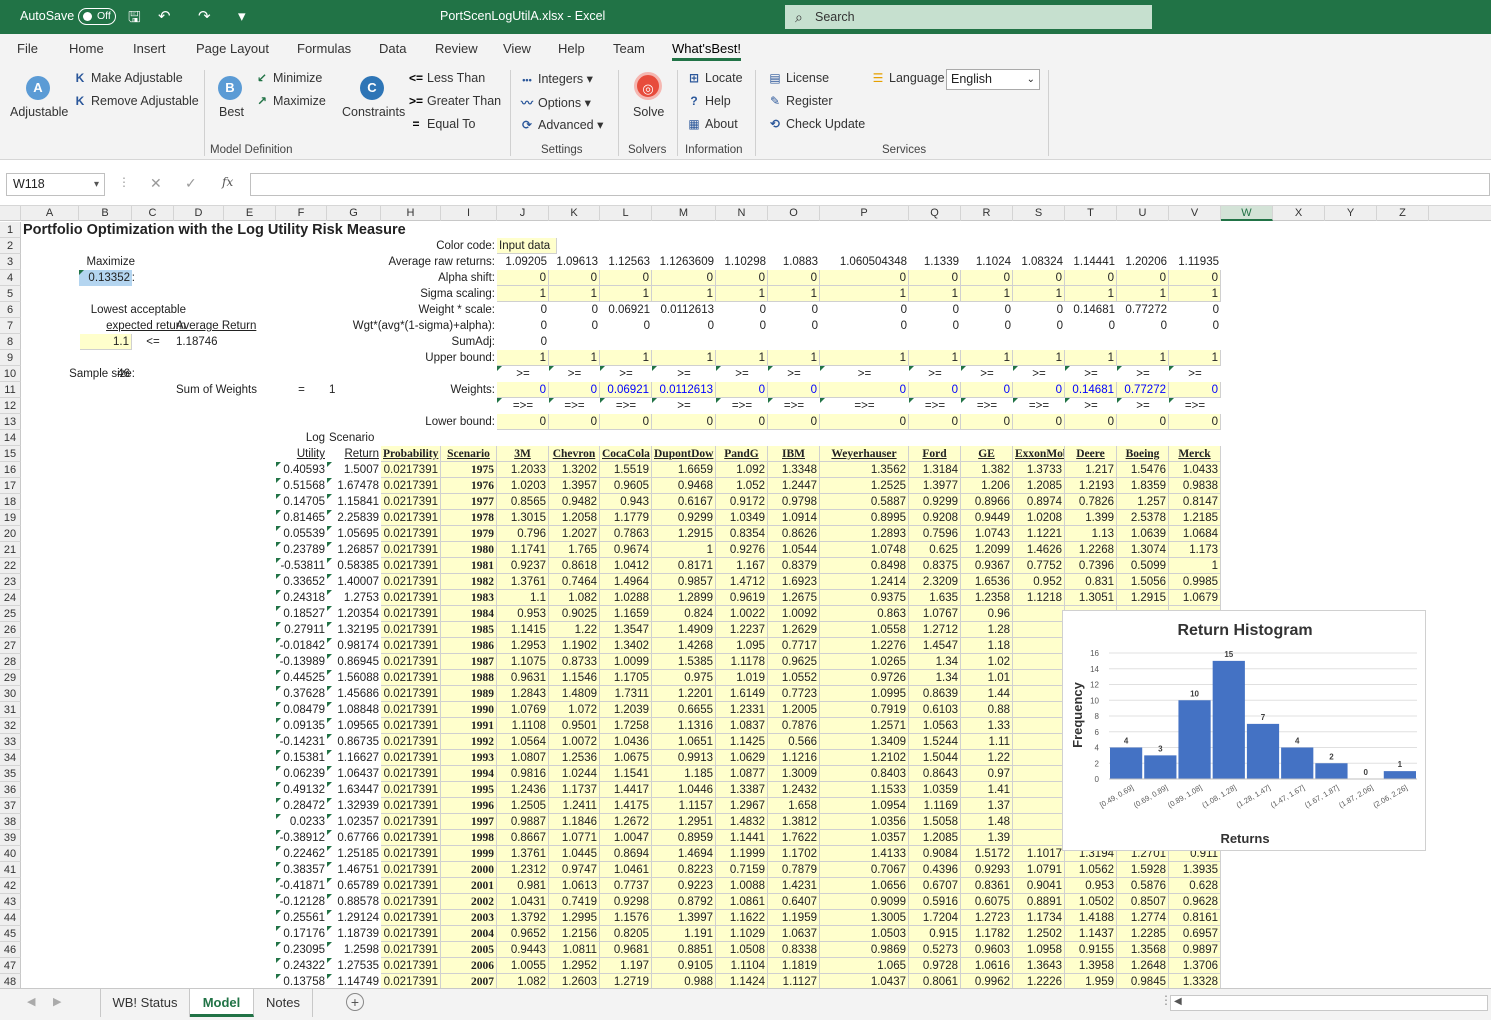 The image size is (1491, 1020). Describe the element at coordinates (987, 454) in the screenshot. I see `table-header: GE` at that location.